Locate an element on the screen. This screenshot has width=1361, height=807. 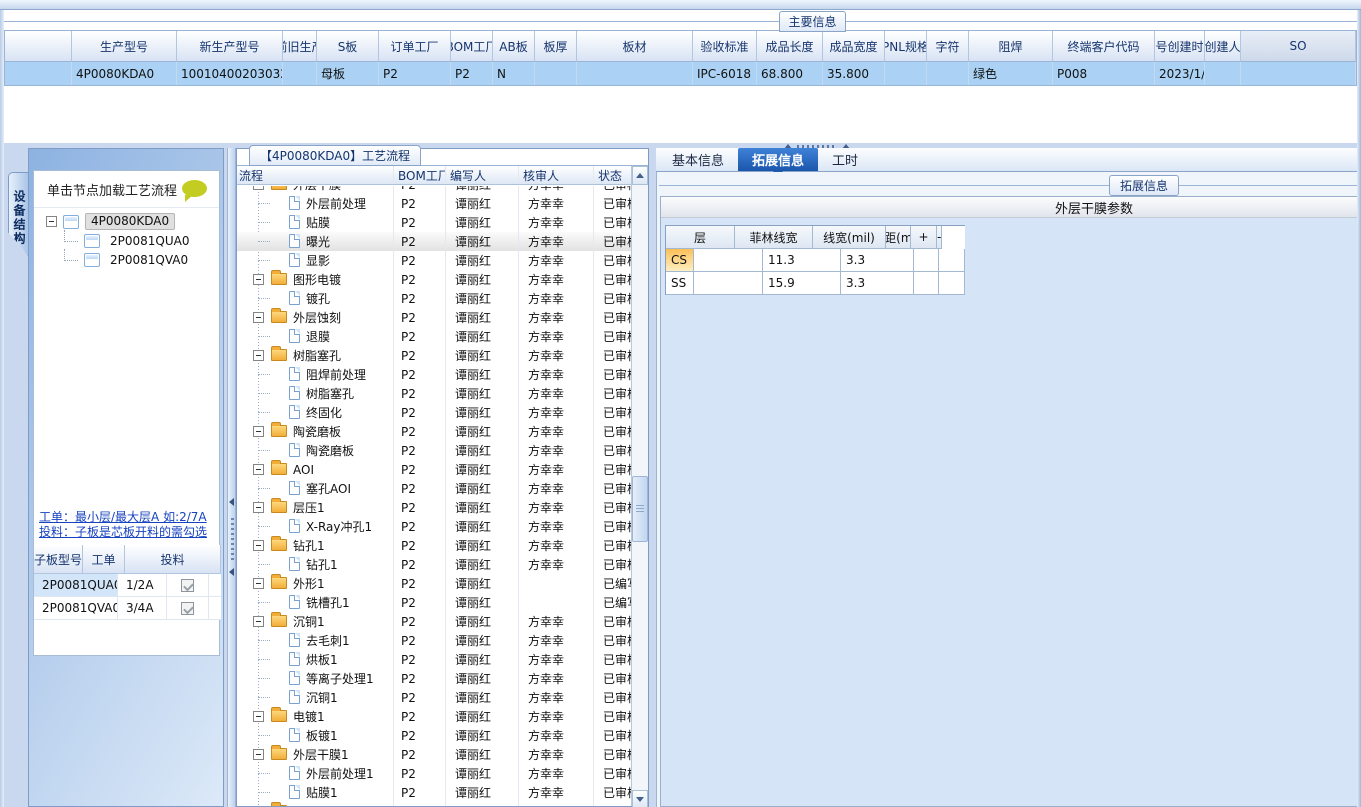
process-row: 显影 P2 谭丽红 方幸幸 已审核 is located at coordinates (434, 260).